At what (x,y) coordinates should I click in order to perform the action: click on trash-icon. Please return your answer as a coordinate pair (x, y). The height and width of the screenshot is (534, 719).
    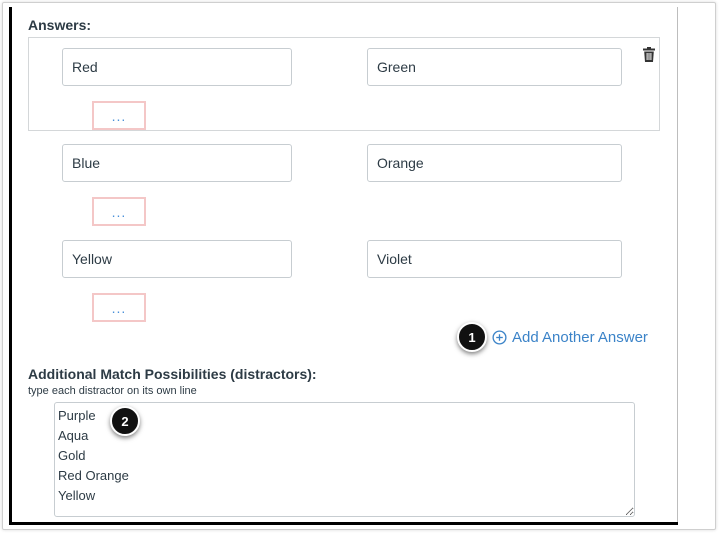
    Looking at the image, I should click on (649, 54).